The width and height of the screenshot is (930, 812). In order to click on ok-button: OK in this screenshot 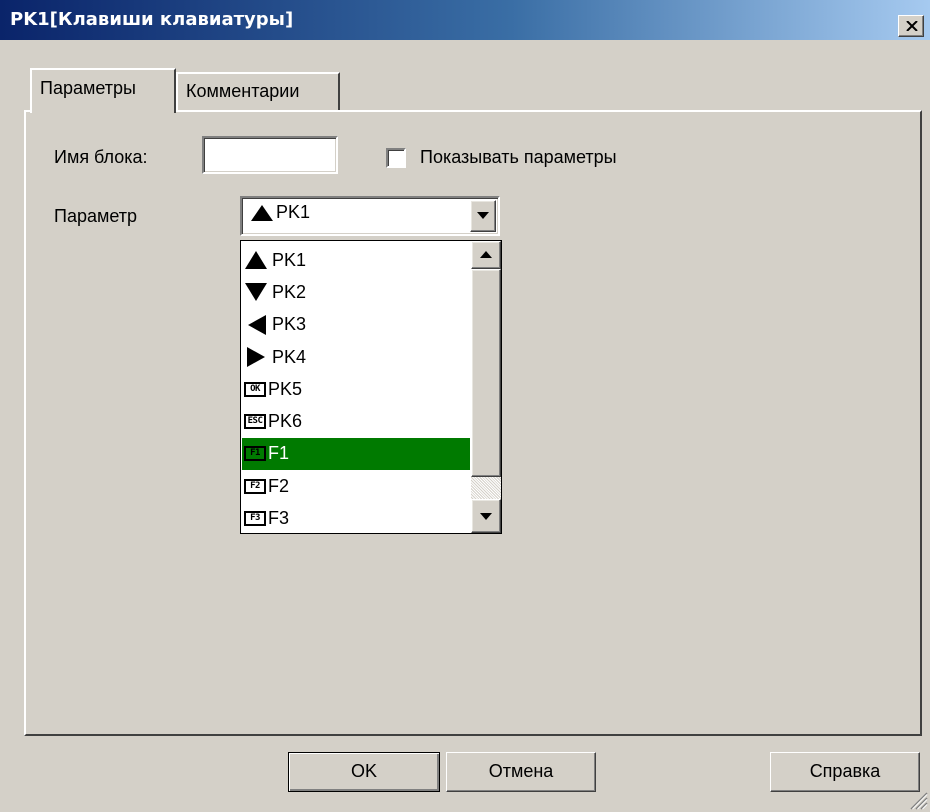, I will do `click(364, 772)`.